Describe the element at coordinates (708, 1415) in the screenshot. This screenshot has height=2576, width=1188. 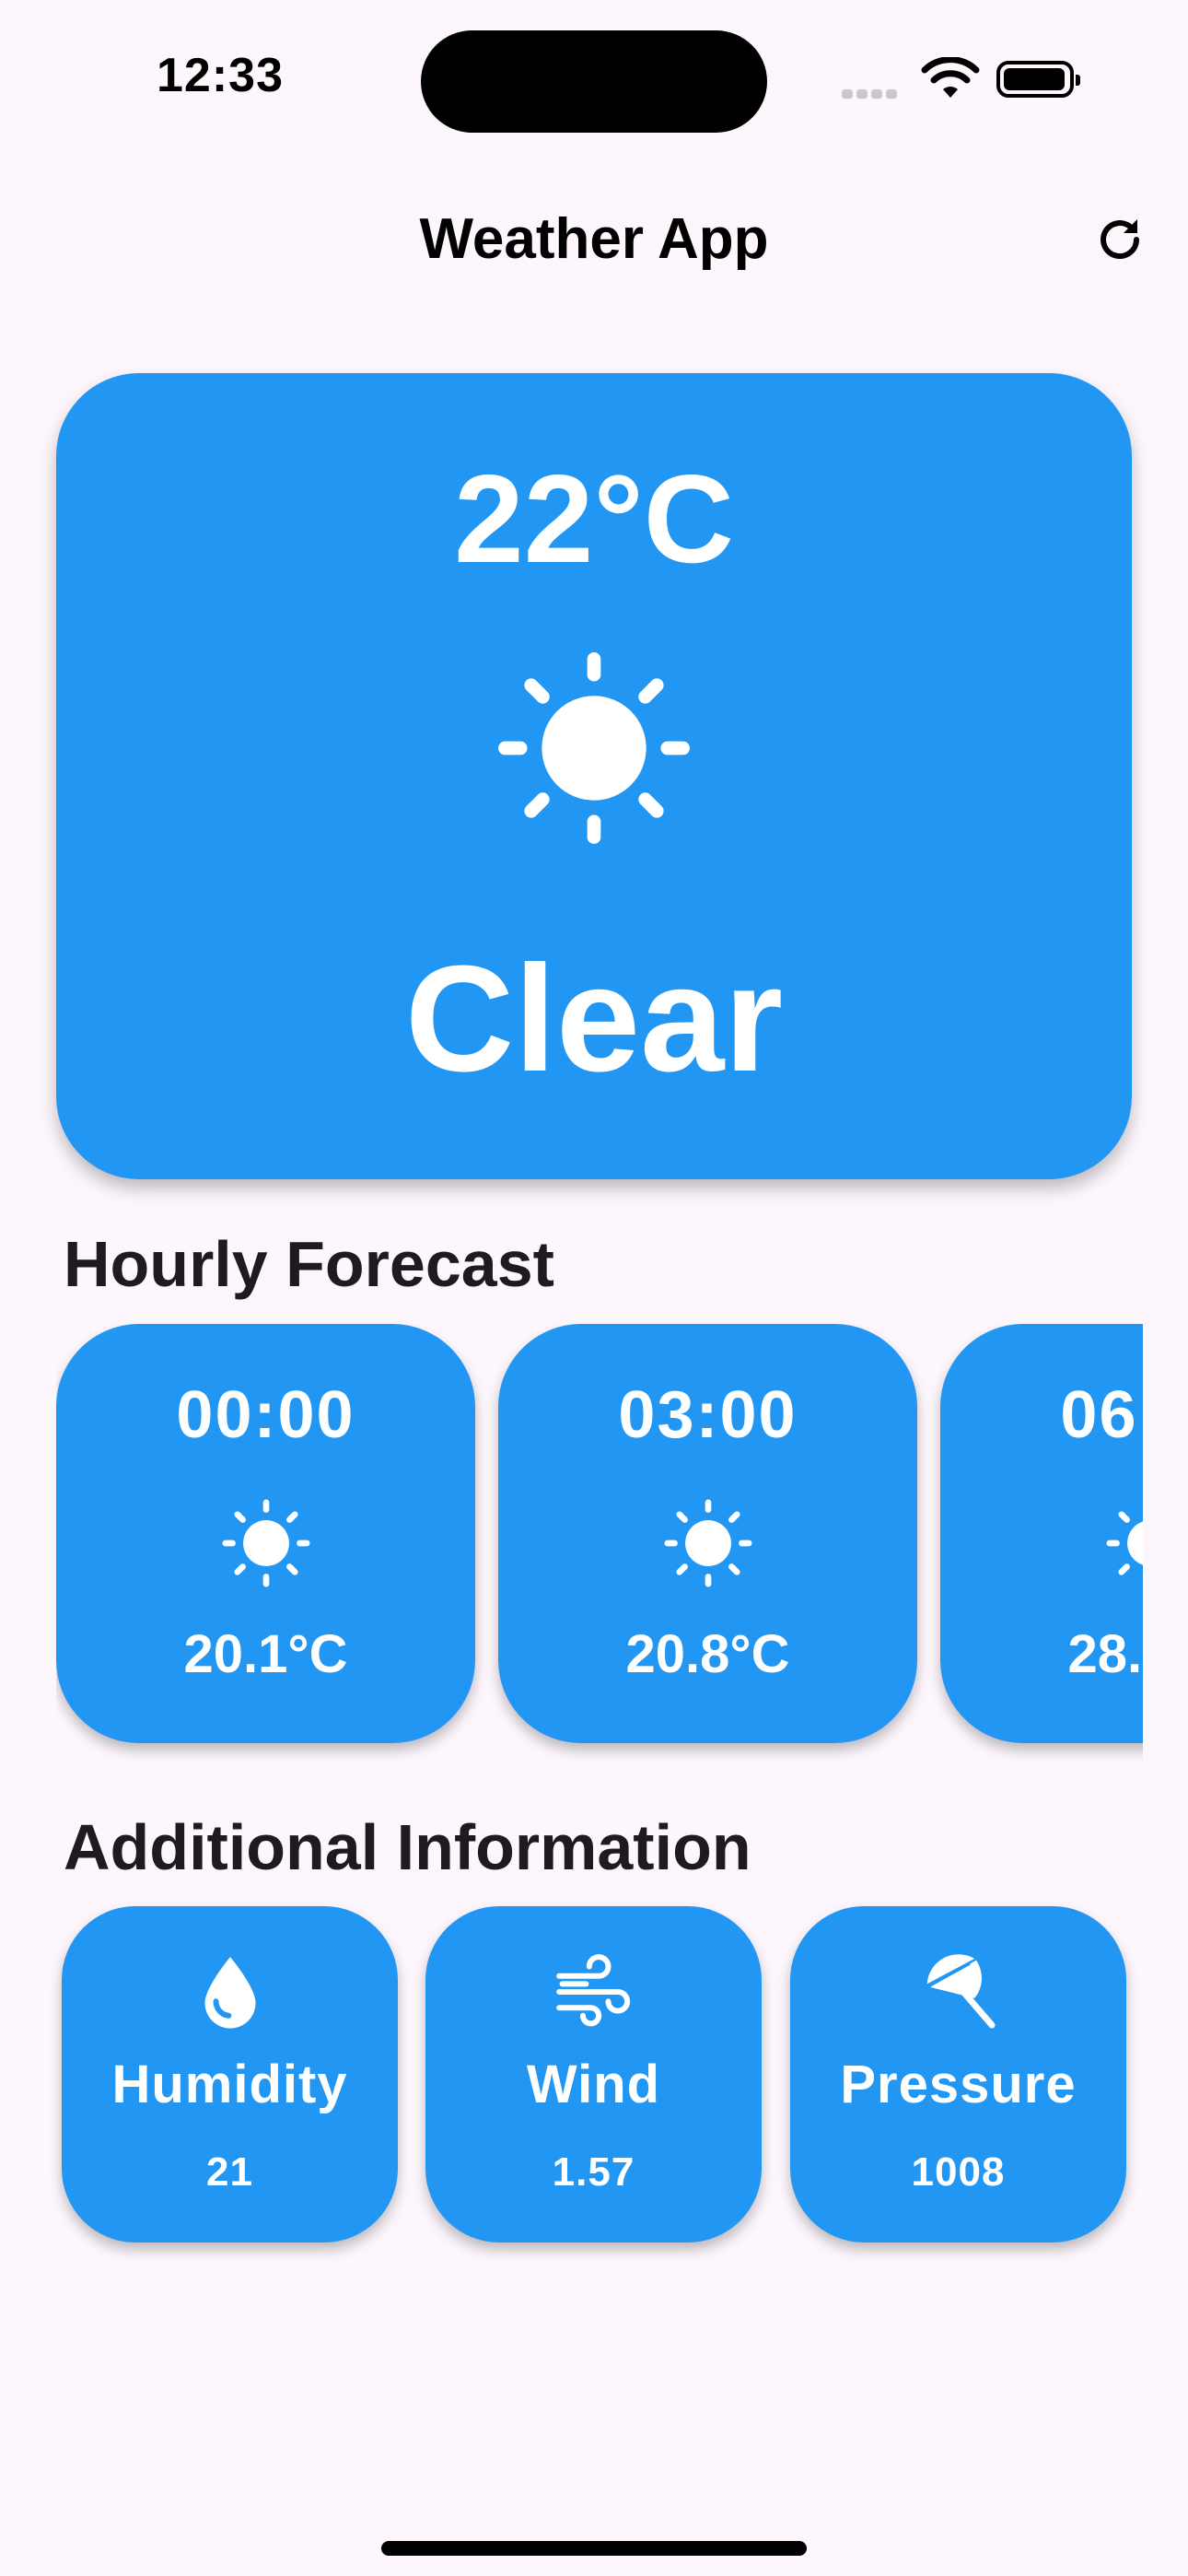
I see `hourly-time: 03:00` at that location.